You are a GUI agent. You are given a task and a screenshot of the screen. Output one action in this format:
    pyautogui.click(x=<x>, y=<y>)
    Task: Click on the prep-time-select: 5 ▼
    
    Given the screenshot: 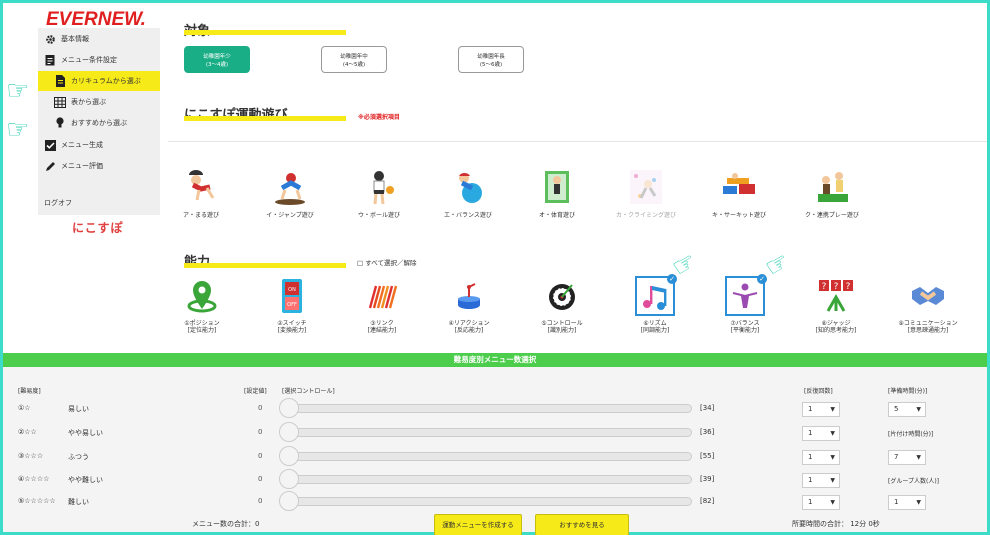 What is the action you would take?
    pyautogui.click(x=907, y=409)
    